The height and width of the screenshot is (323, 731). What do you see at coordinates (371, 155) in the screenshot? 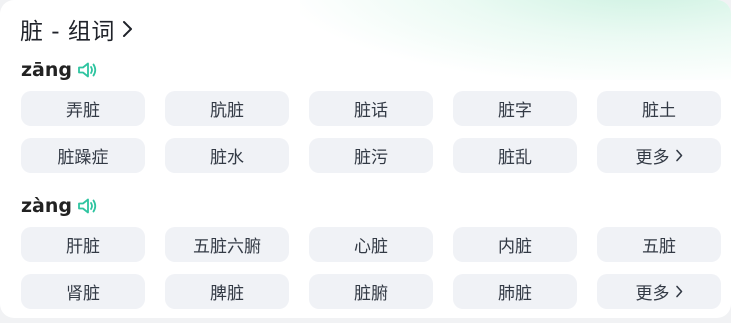
I see `word-chip: 脏污` at bounding box center [371, 155].